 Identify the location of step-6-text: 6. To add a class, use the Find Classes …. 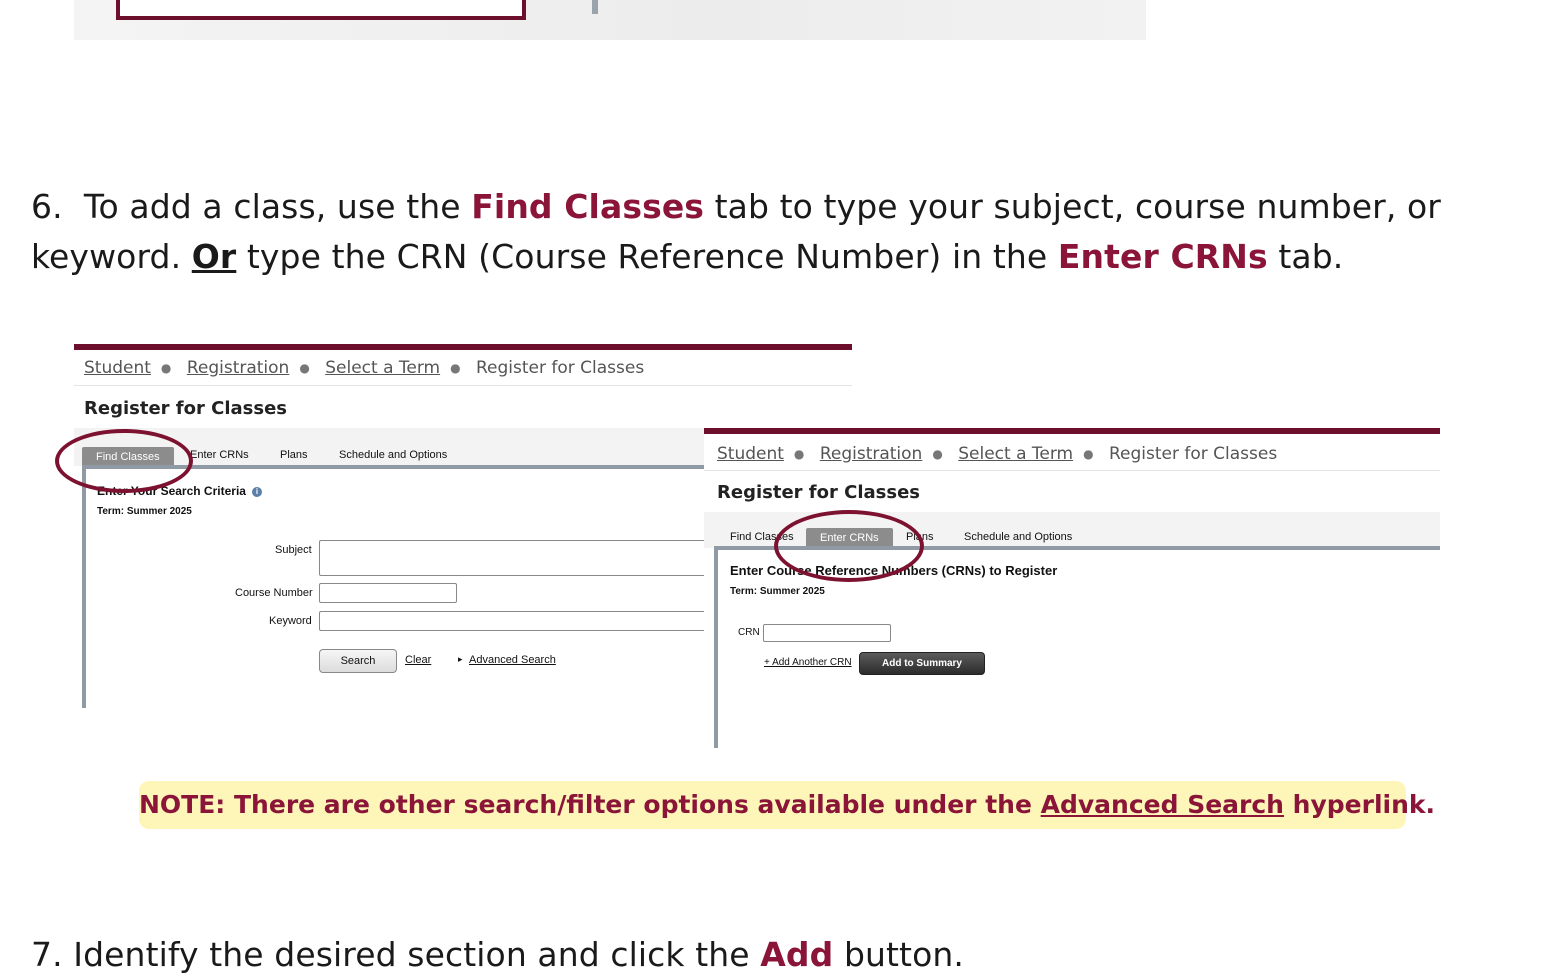
(736, 231).